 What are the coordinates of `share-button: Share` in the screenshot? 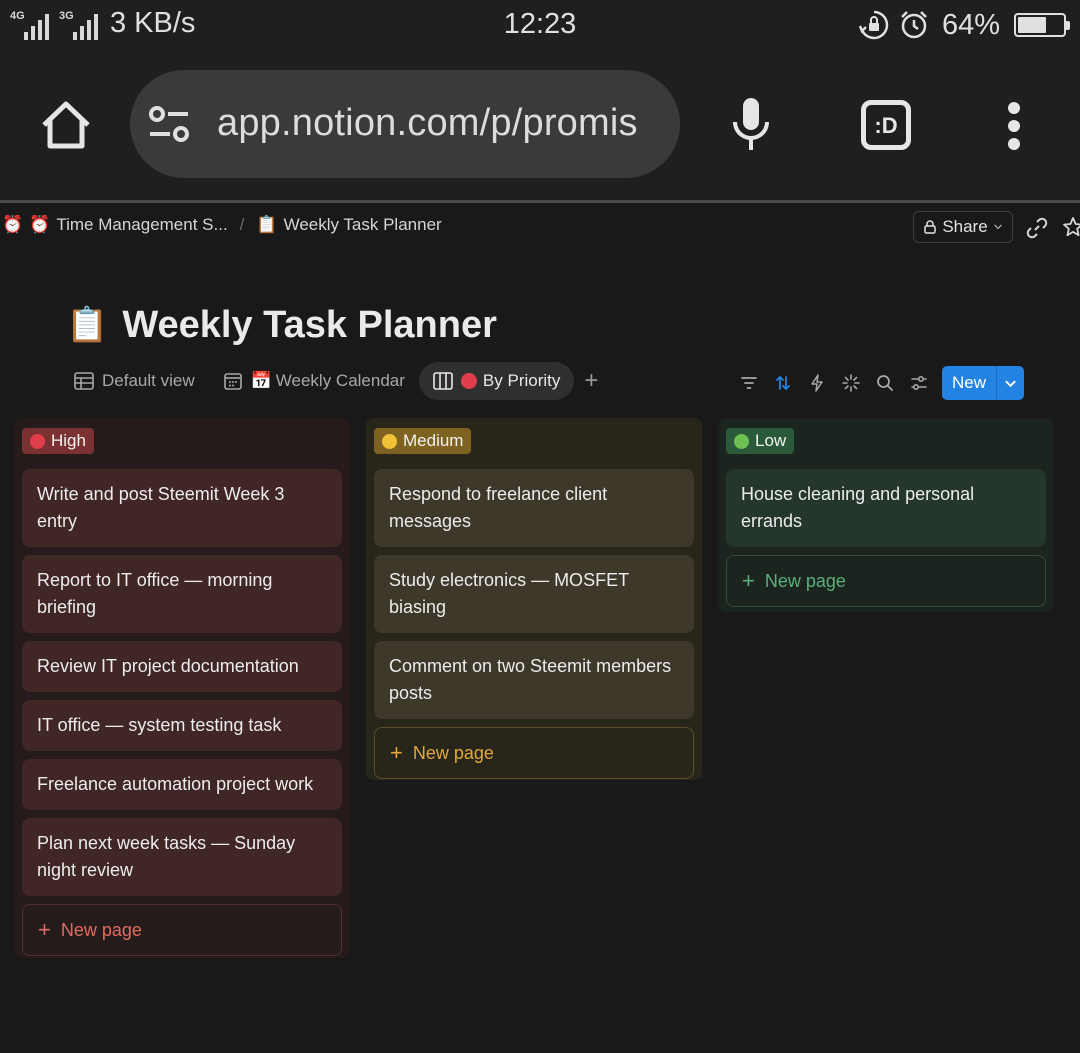 It's located at (963, 227).